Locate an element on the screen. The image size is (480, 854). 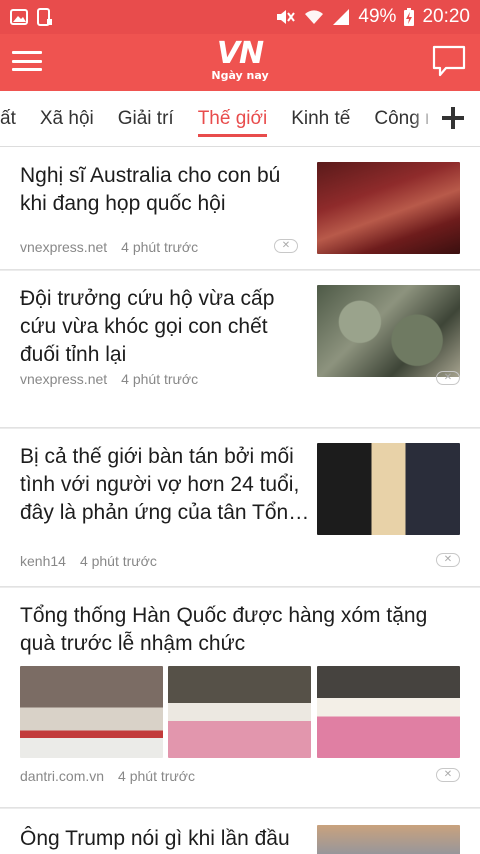
tab-xa-hoi: Xã hội is located at coordinates (67, 118).